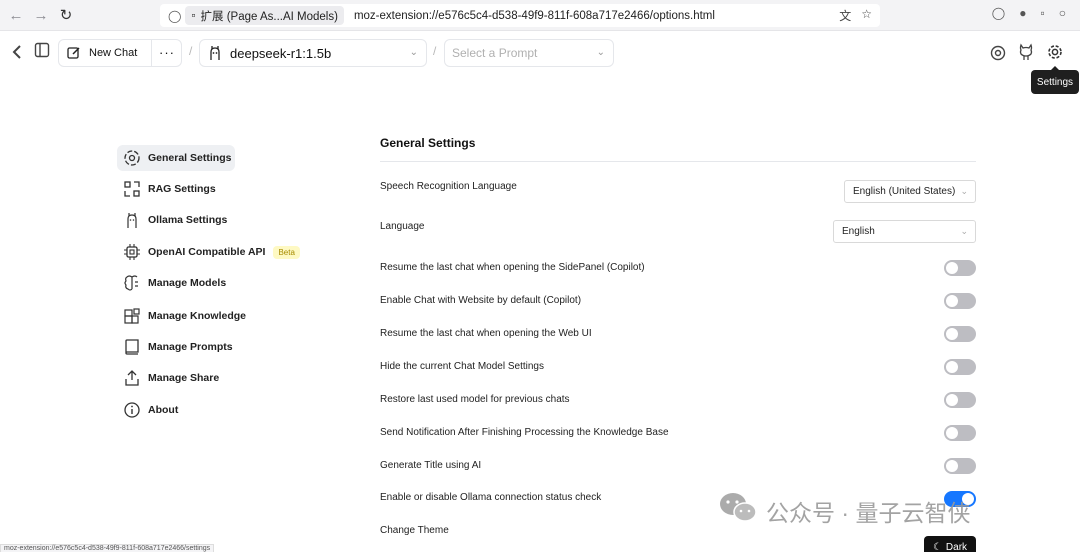  Describe the element at coordinates (190, 158) in the screenshot. I see `sidebar-item-label: General Settings` at that location.